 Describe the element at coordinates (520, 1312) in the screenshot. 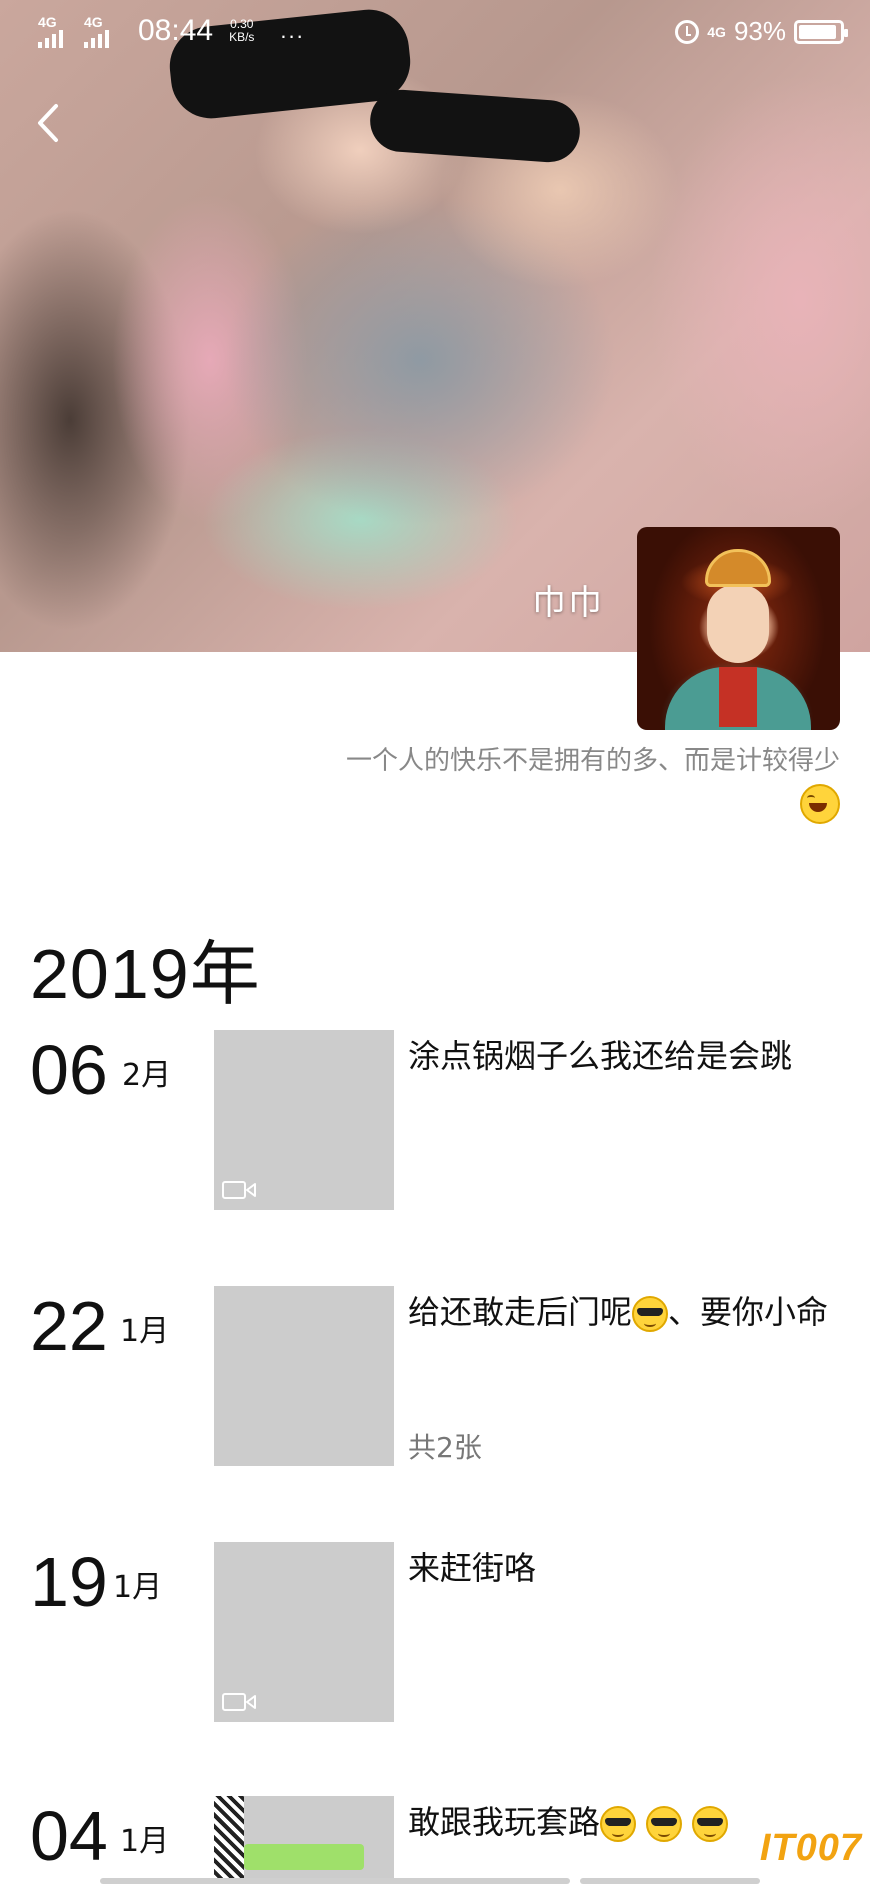

I see `post-text-part: 给还敢走后门呢` at that location.